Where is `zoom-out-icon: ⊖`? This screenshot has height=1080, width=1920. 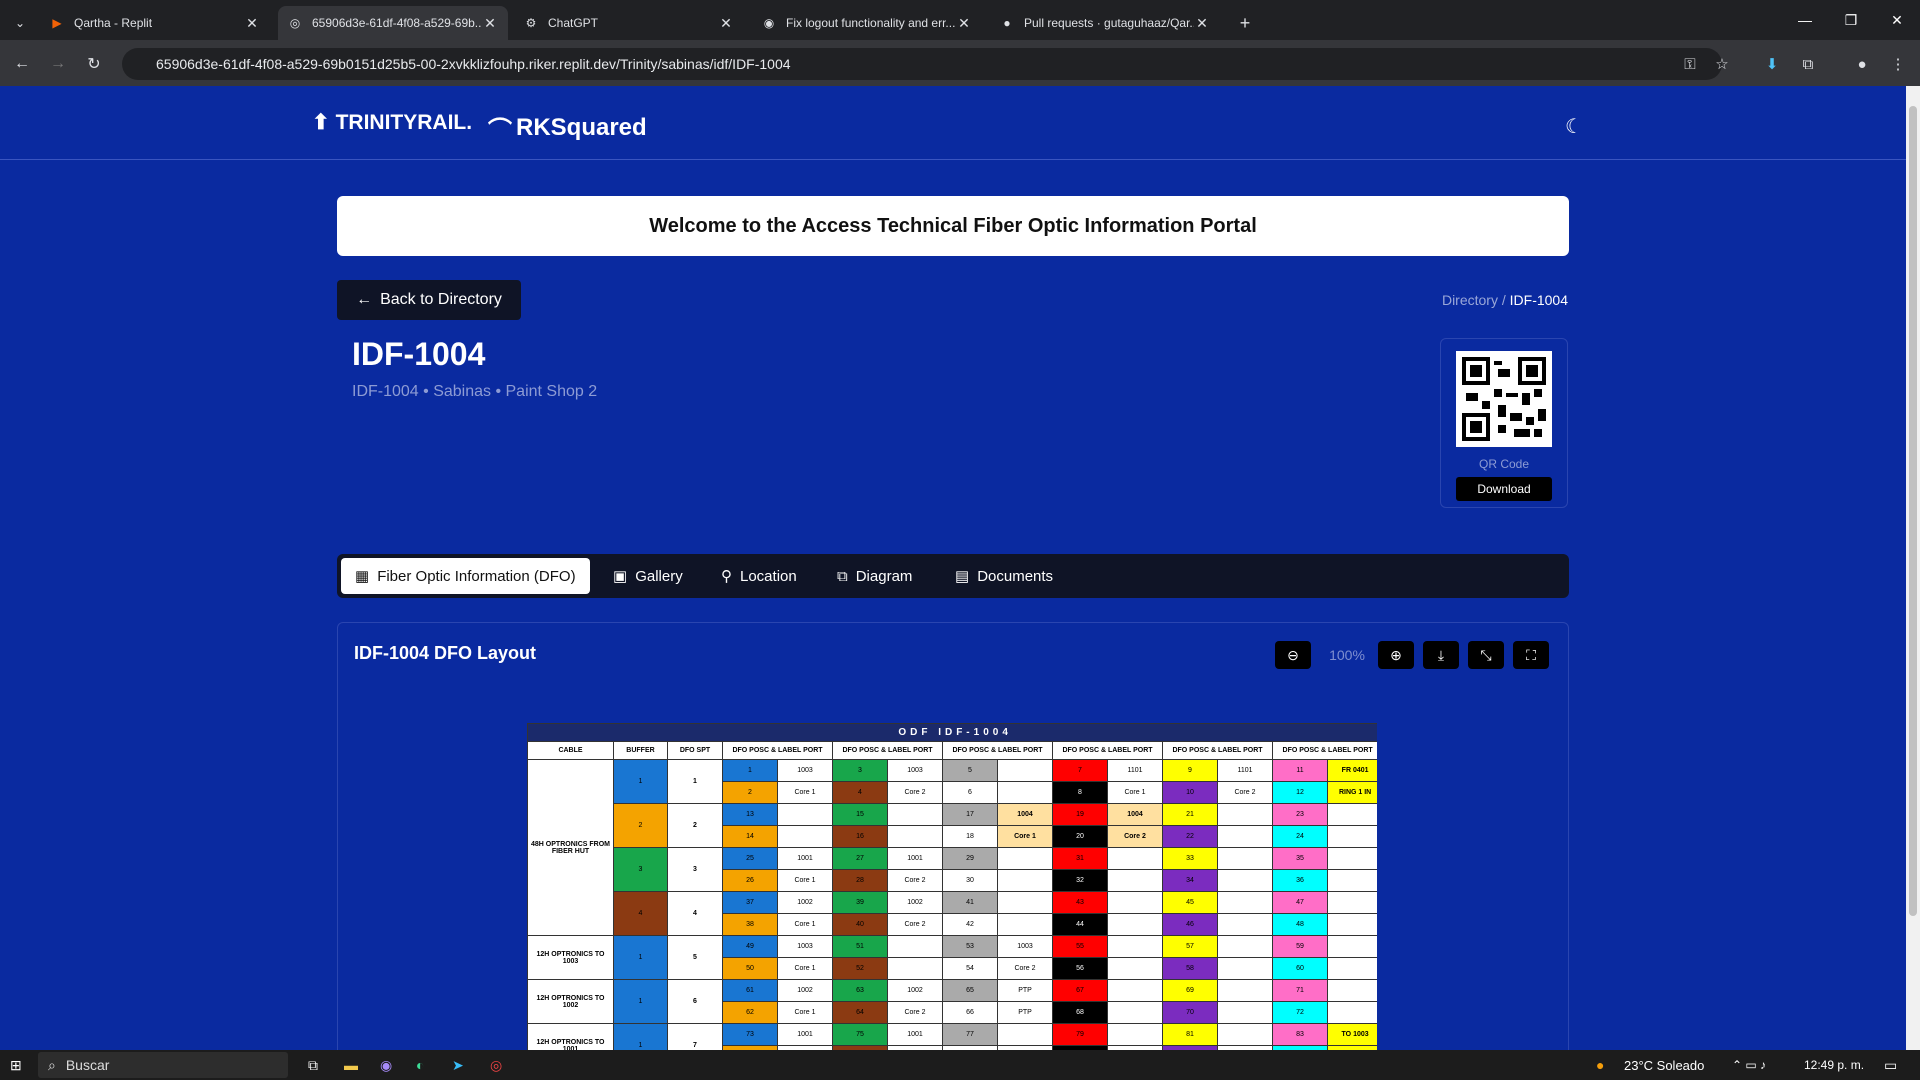
zoom-out-icon: ⊖ is located at coordinates (1293, 655).